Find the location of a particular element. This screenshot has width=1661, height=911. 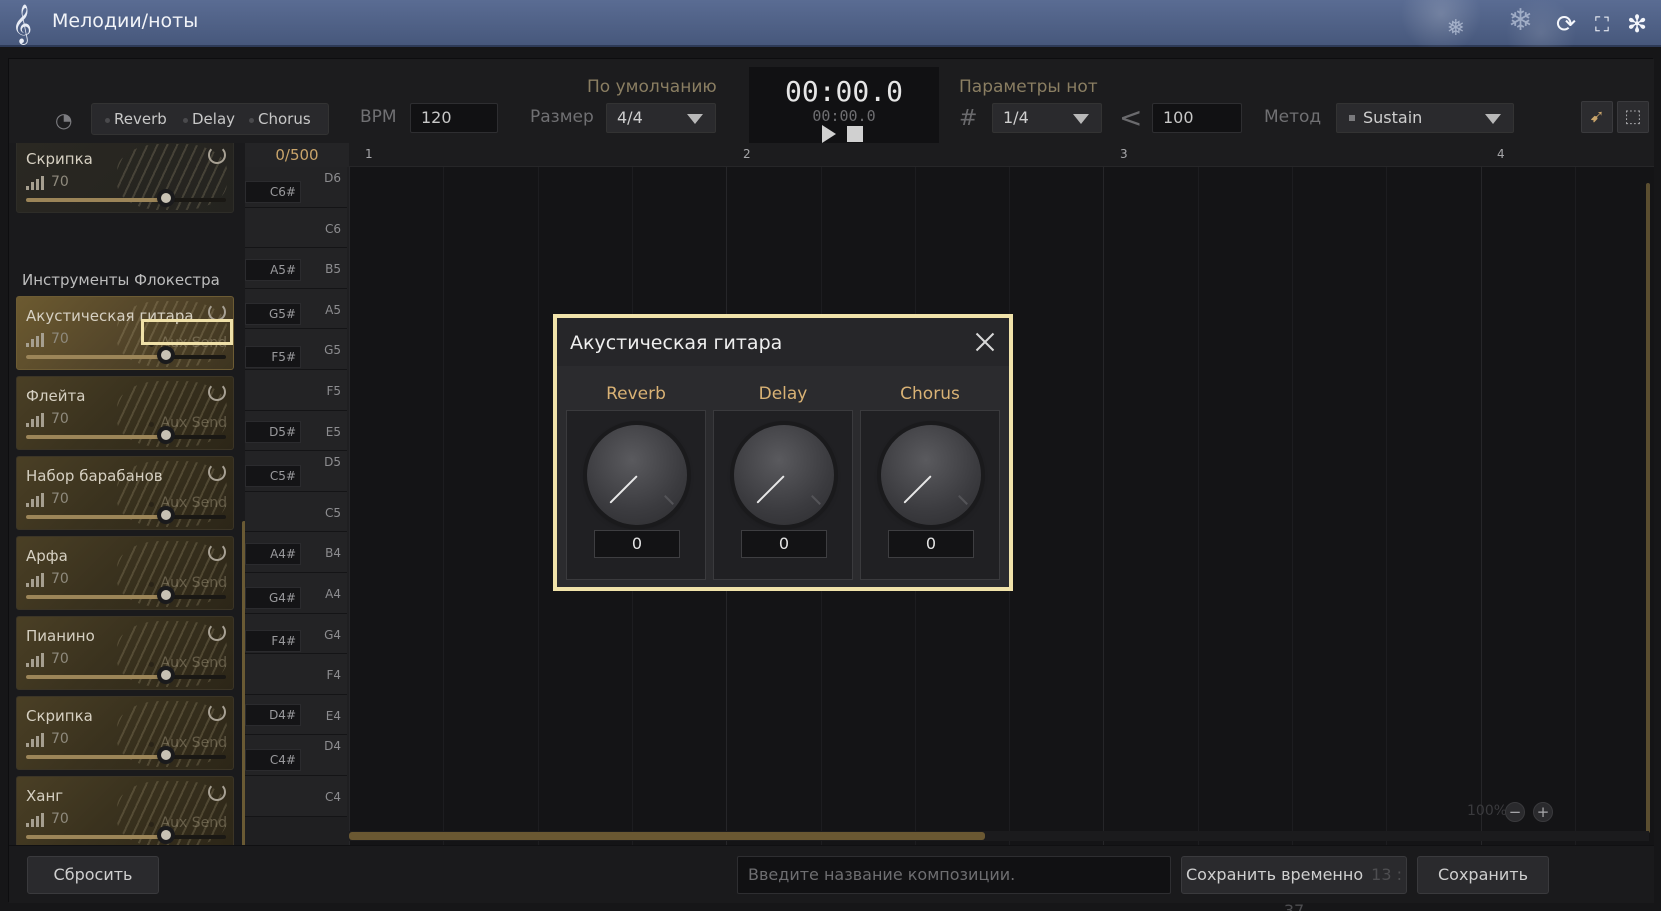

piano-white-key: F4 is located at coordinates (296, 674).